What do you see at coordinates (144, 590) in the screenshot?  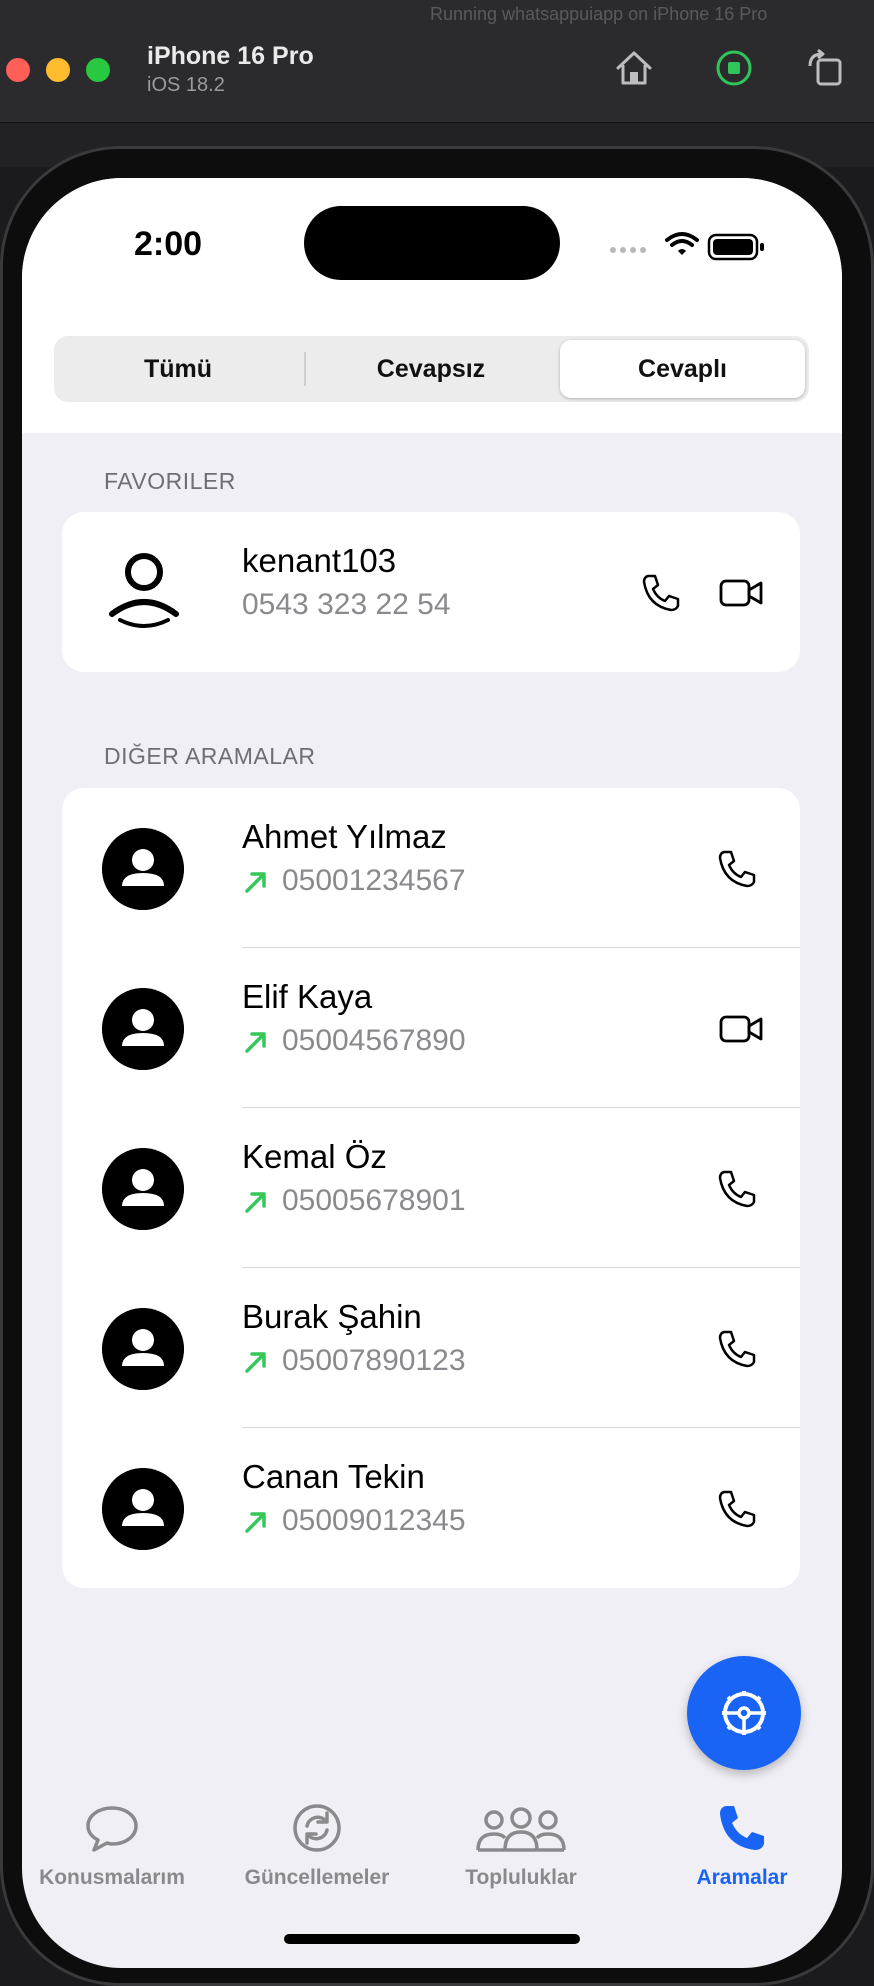 I see `person-outline-icon` at bounding box center [144, 590].